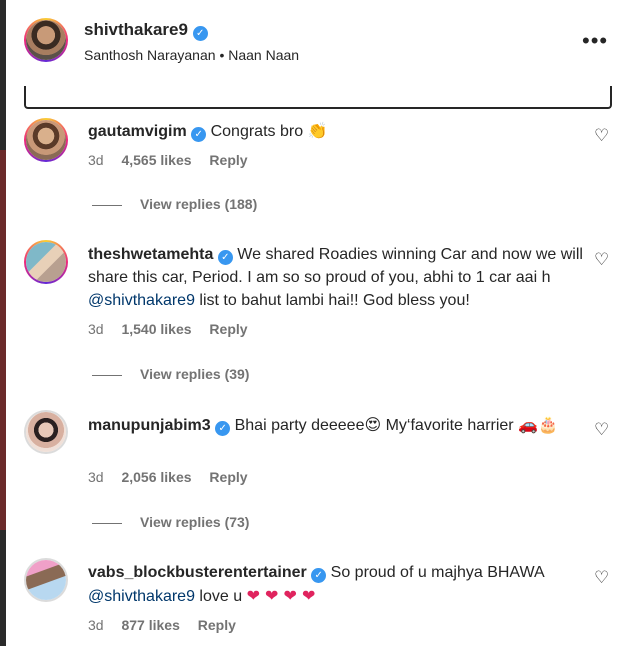  I want to click on comment-meta: 3d 1,540 likes Reply, so click(175, 329).